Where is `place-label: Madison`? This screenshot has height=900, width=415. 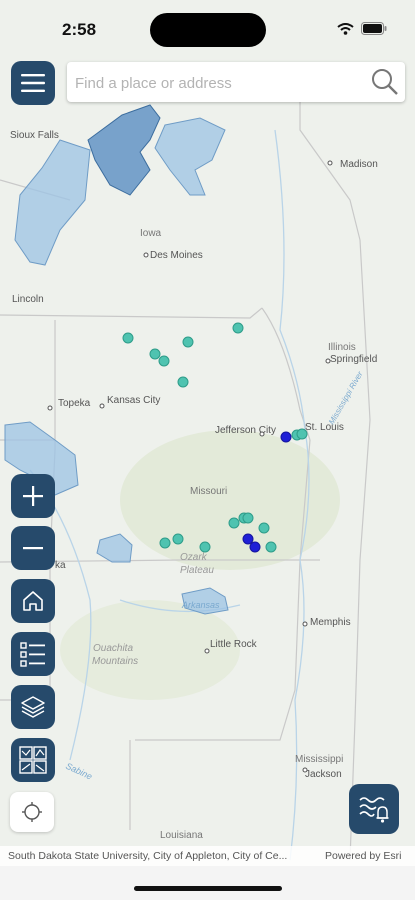
place-label: Madison is located at coordinates (359, 164).